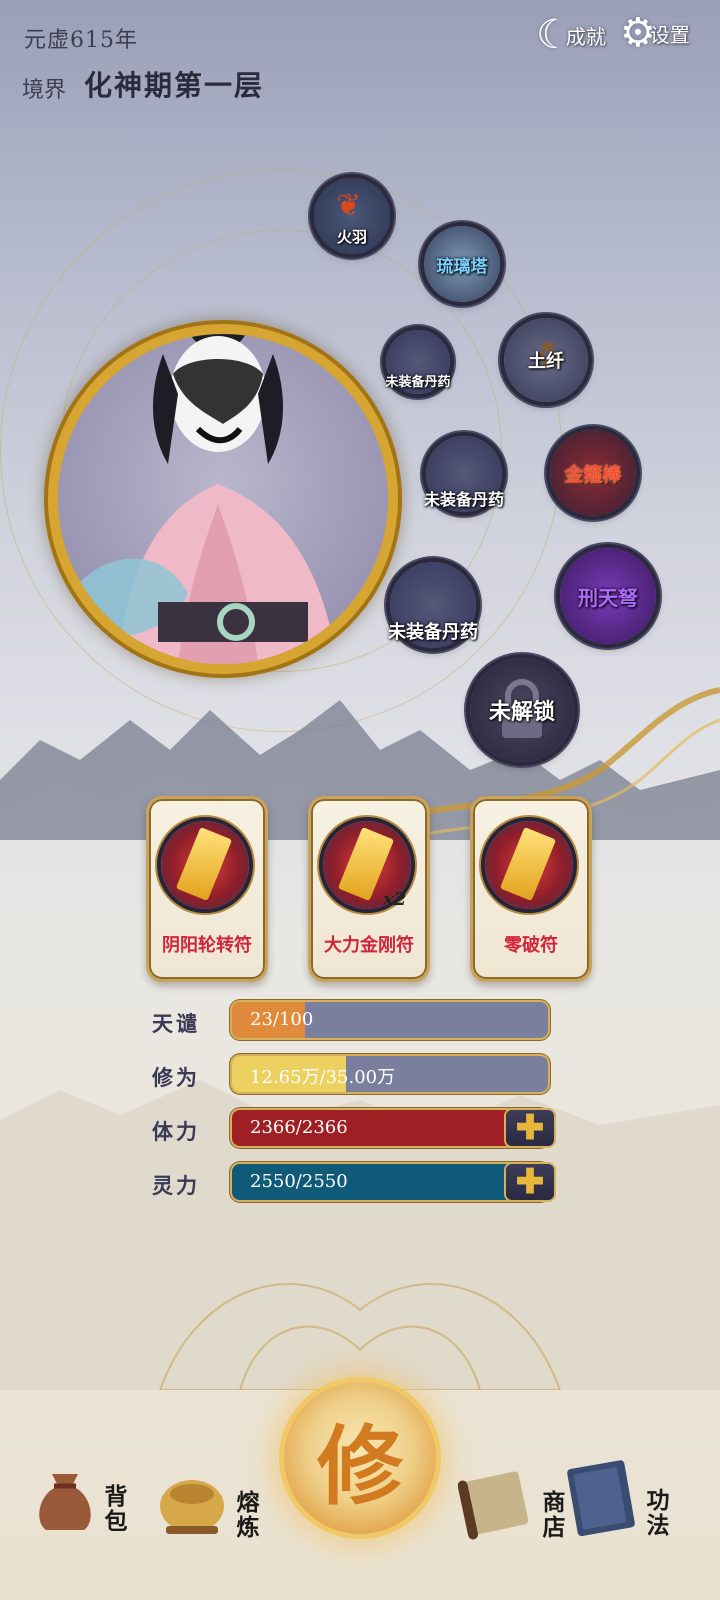 The height and width of the screenshot is (1600, 720). Describe the element at coordinates (390, 1182) in the screenshot. I see `spirit-bar: 2550/2550` at that location.